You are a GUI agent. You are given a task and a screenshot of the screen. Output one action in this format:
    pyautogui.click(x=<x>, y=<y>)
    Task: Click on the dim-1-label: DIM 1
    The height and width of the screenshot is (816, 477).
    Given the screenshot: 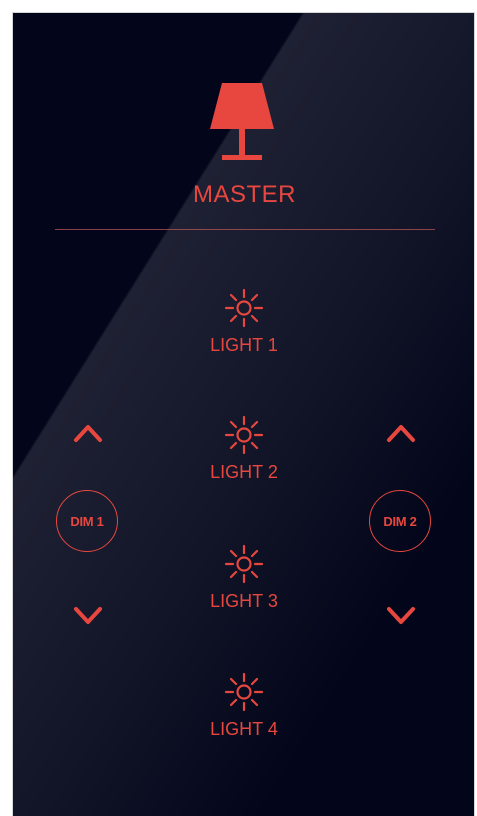 What is the action you would take?
    pyautogui.click(x=87, y=521)
    